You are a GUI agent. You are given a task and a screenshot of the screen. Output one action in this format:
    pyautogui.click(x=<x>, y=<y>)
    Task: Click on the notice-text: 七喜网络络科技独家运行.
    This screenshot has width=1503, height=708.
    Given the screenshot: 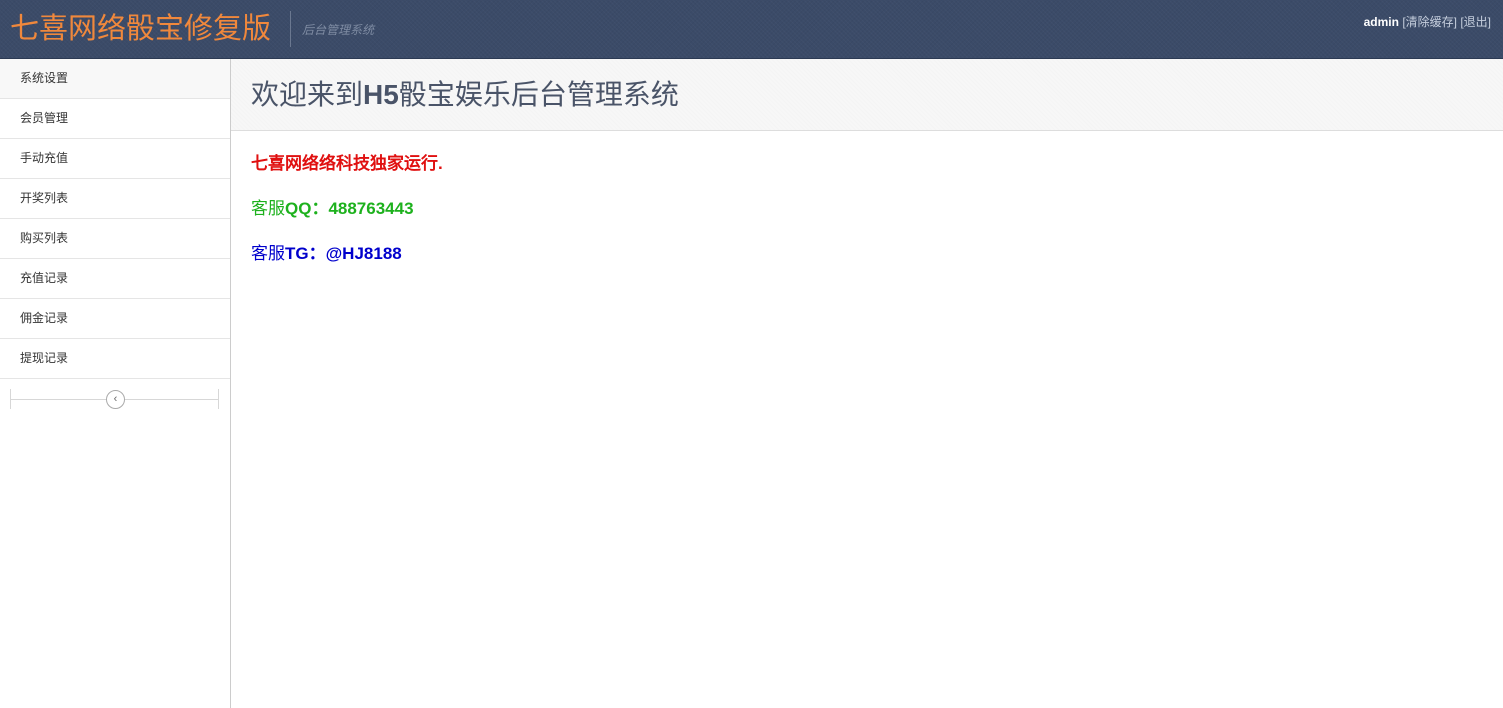 What is the action you would take?
    pyautogui.click(x=347, y=163)
    